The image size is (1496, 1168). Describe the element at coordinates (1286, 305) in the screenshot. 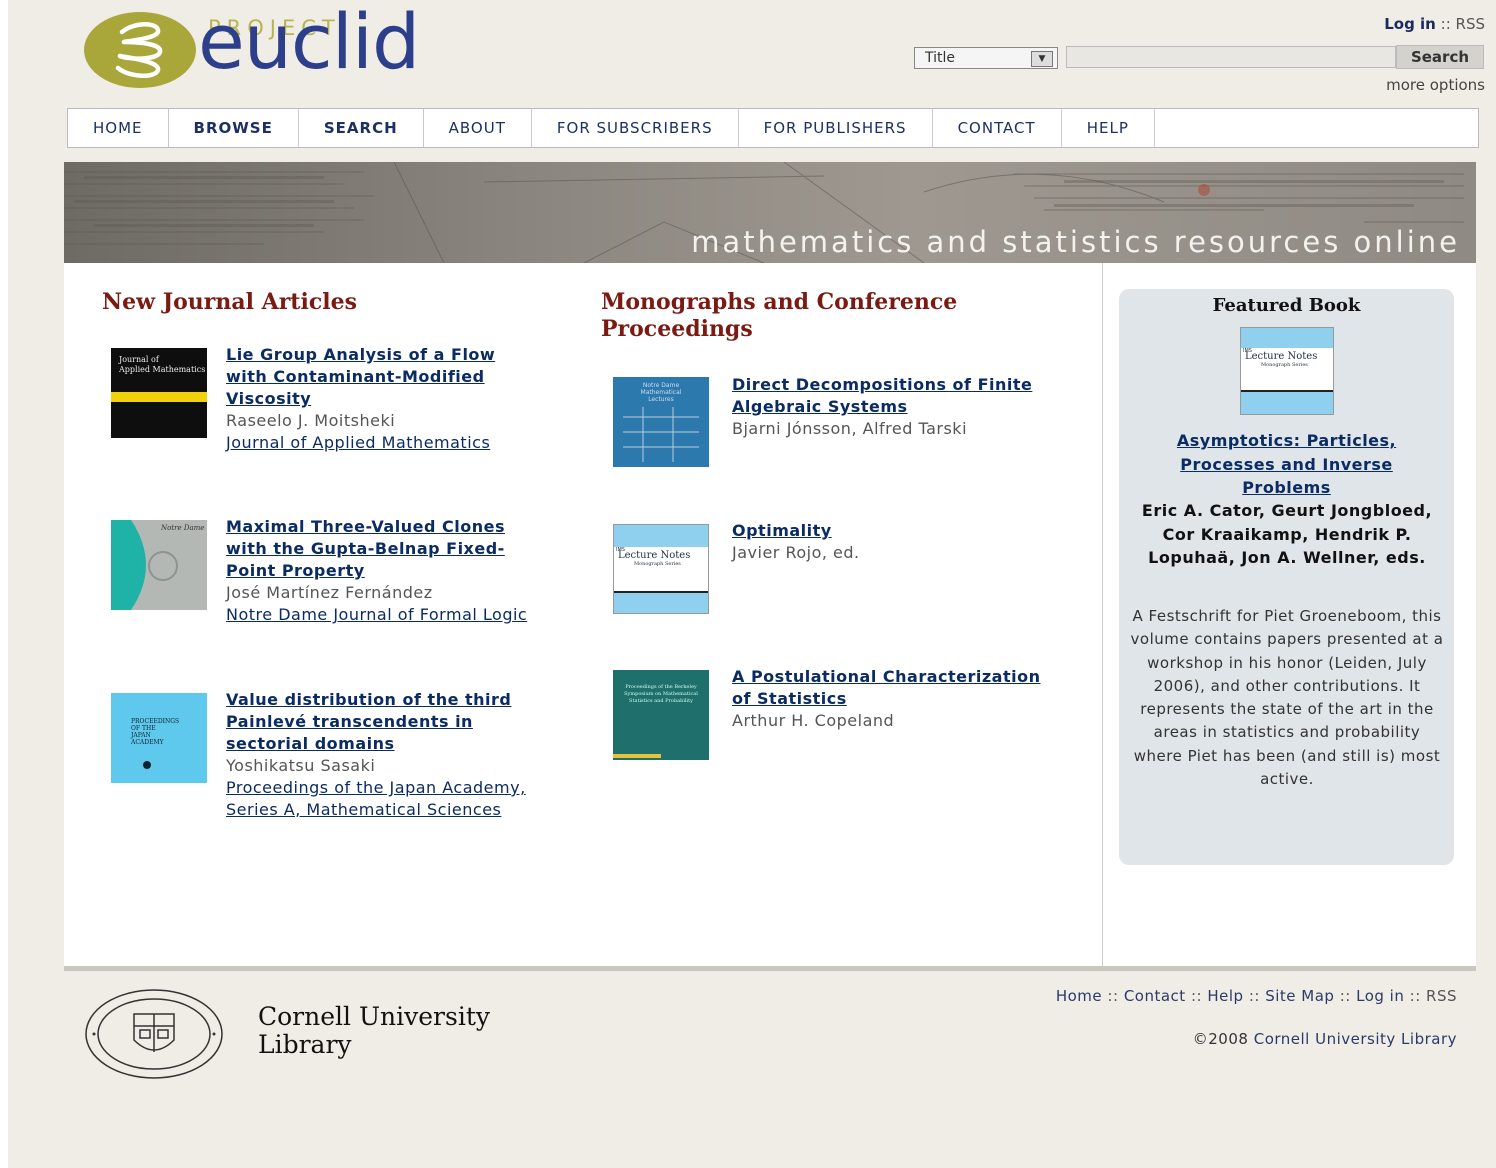

I see `featured-book-heading: Featured Book` at that location.